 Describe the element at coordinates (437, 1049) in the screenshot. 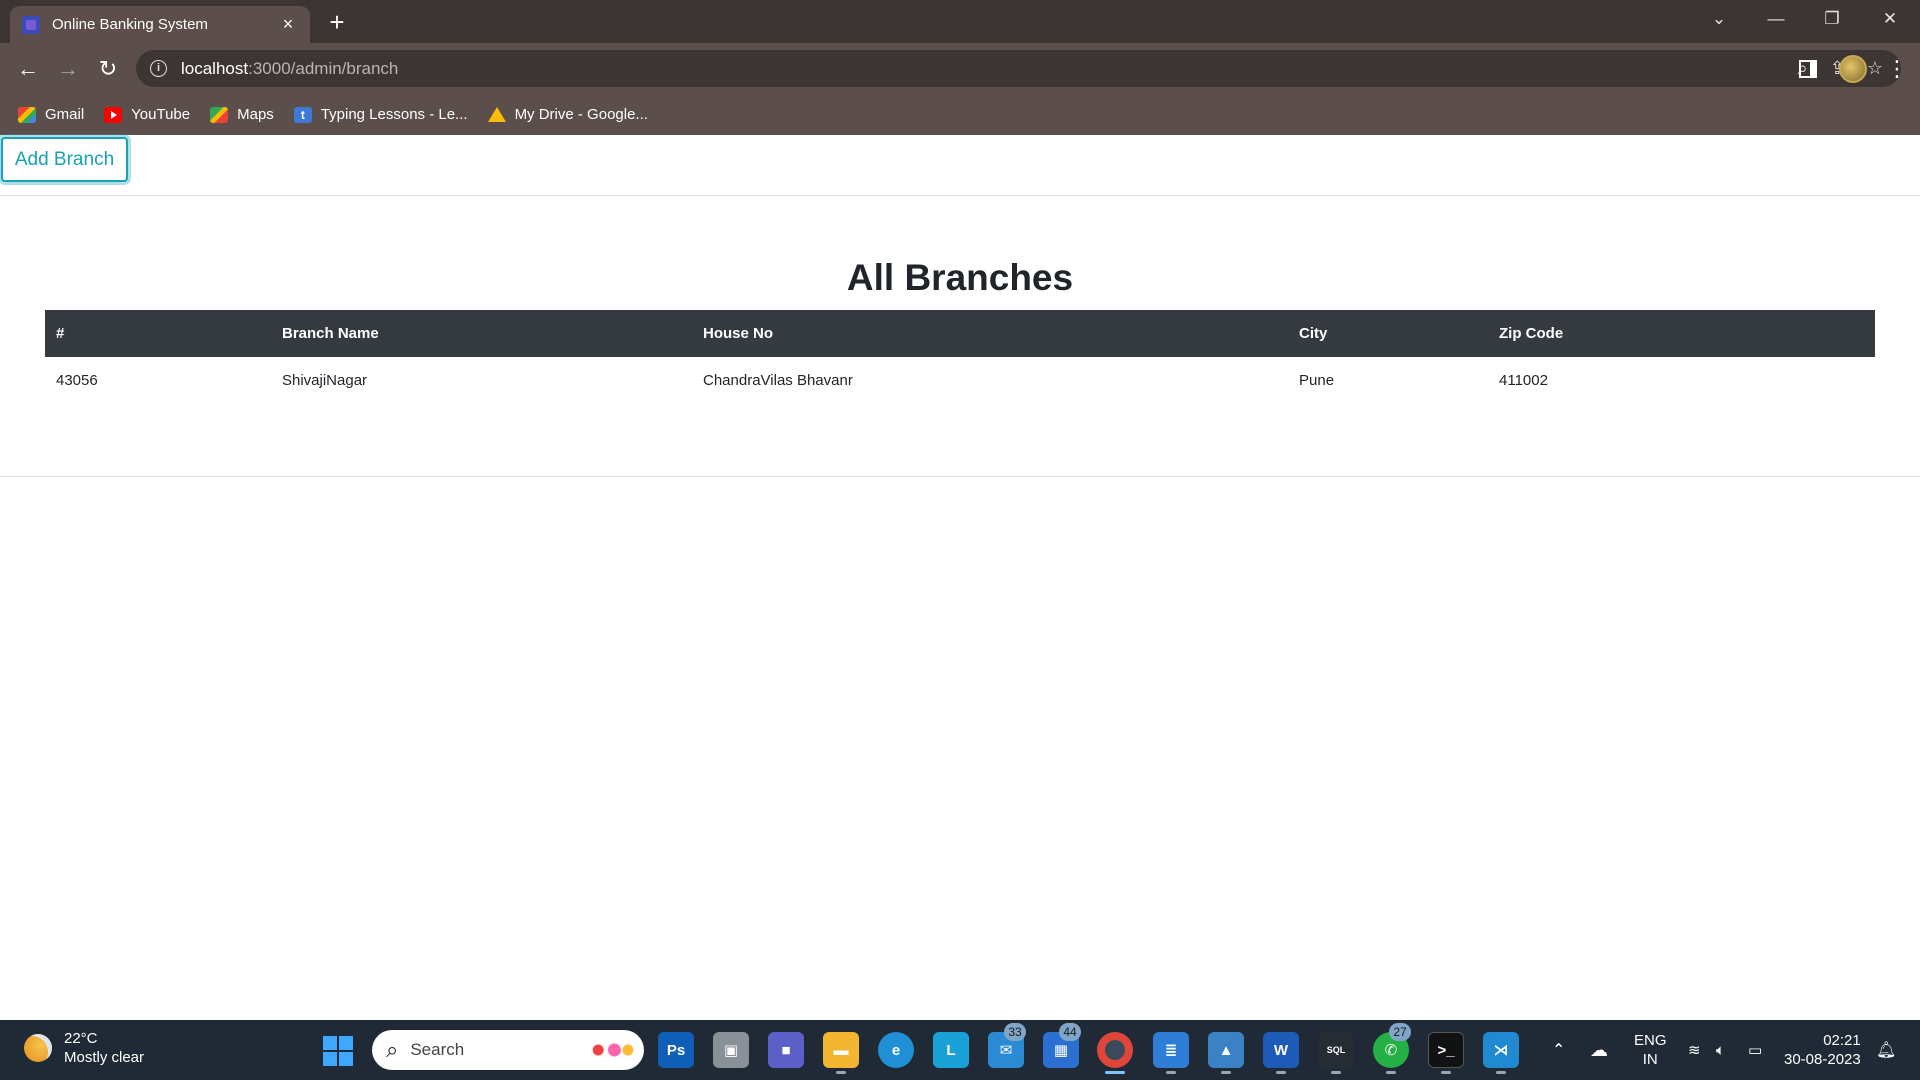

I see `search-placeholder: Search` at that location.